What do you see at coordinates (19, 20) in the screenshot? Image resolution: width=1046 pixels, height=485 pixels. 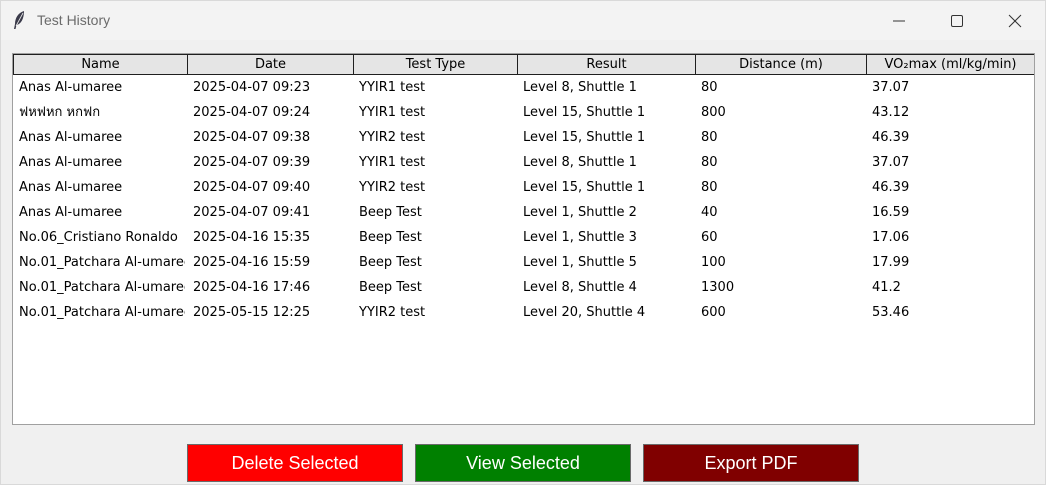 I see `feather-icon` at bounding box center [19, 20].